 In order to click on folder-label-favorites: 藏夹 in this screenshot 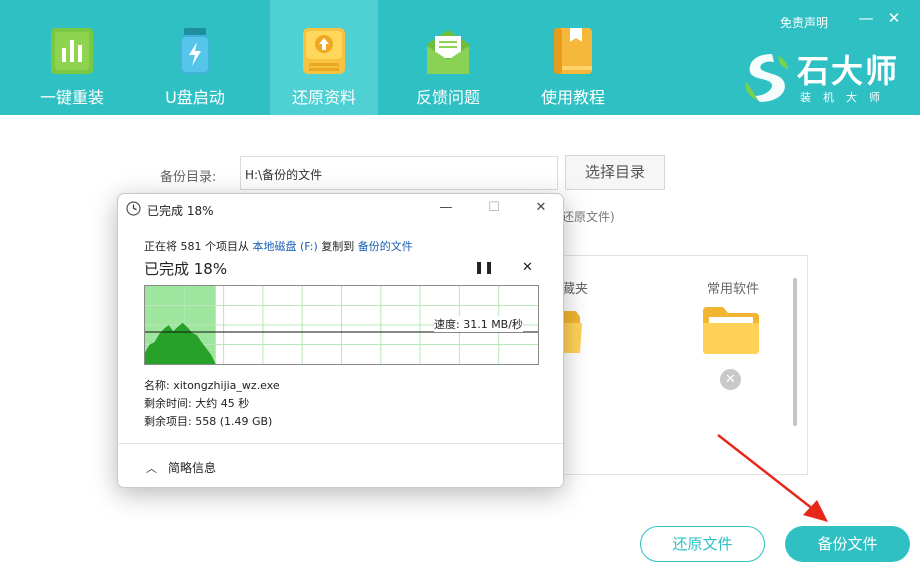, I will do `click(575, 289)`.